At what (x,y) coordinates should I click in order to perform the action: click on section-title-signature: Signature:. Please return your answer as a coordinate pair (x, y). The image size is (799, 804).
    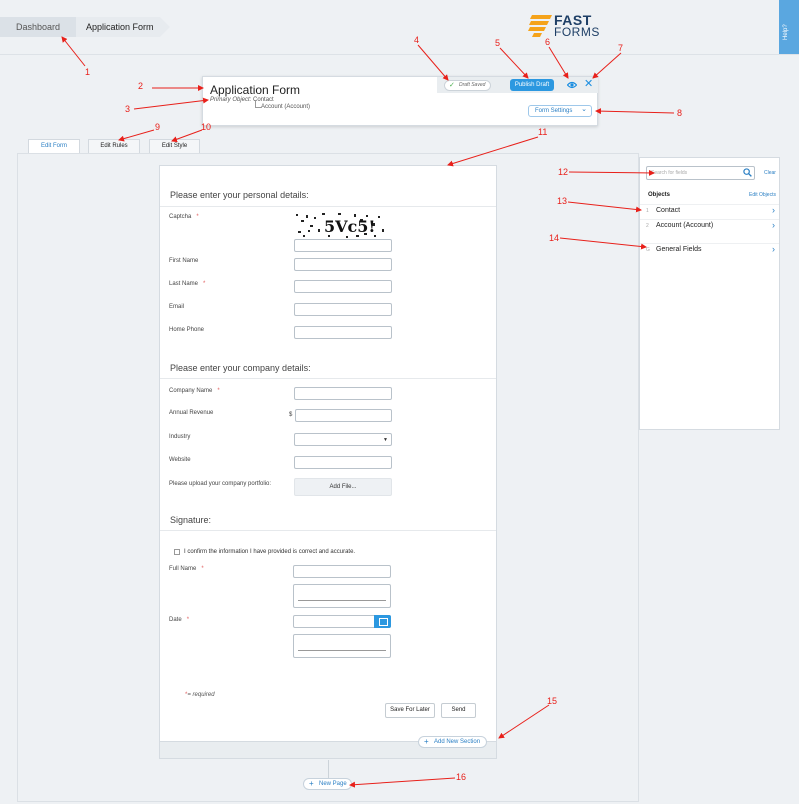
    Looking at the image, I should click on (190, 520).